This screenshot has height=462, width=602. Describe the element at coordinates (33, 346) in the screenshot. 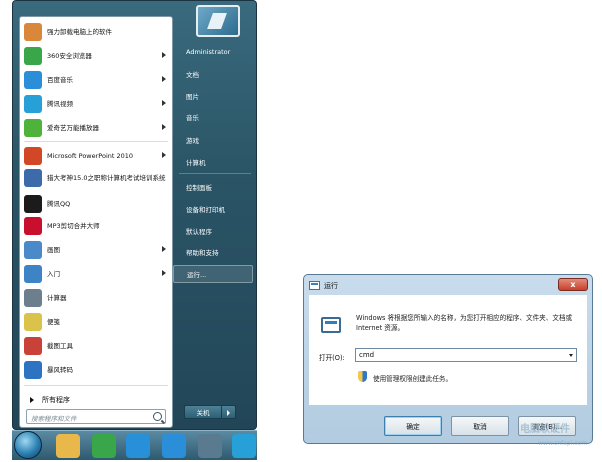

I see `snipping-tool-icon` at that location.